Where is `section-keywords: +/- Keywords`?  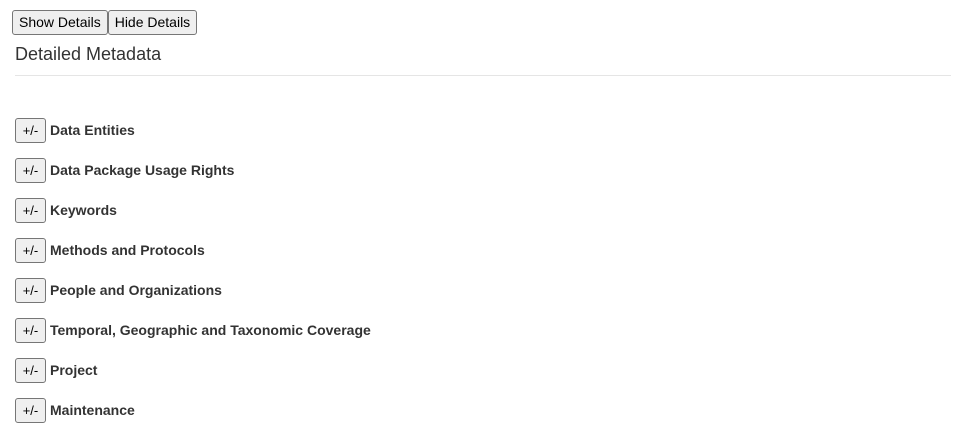
section-keywords: +/- Keywords is located at coordinates (193, 210).